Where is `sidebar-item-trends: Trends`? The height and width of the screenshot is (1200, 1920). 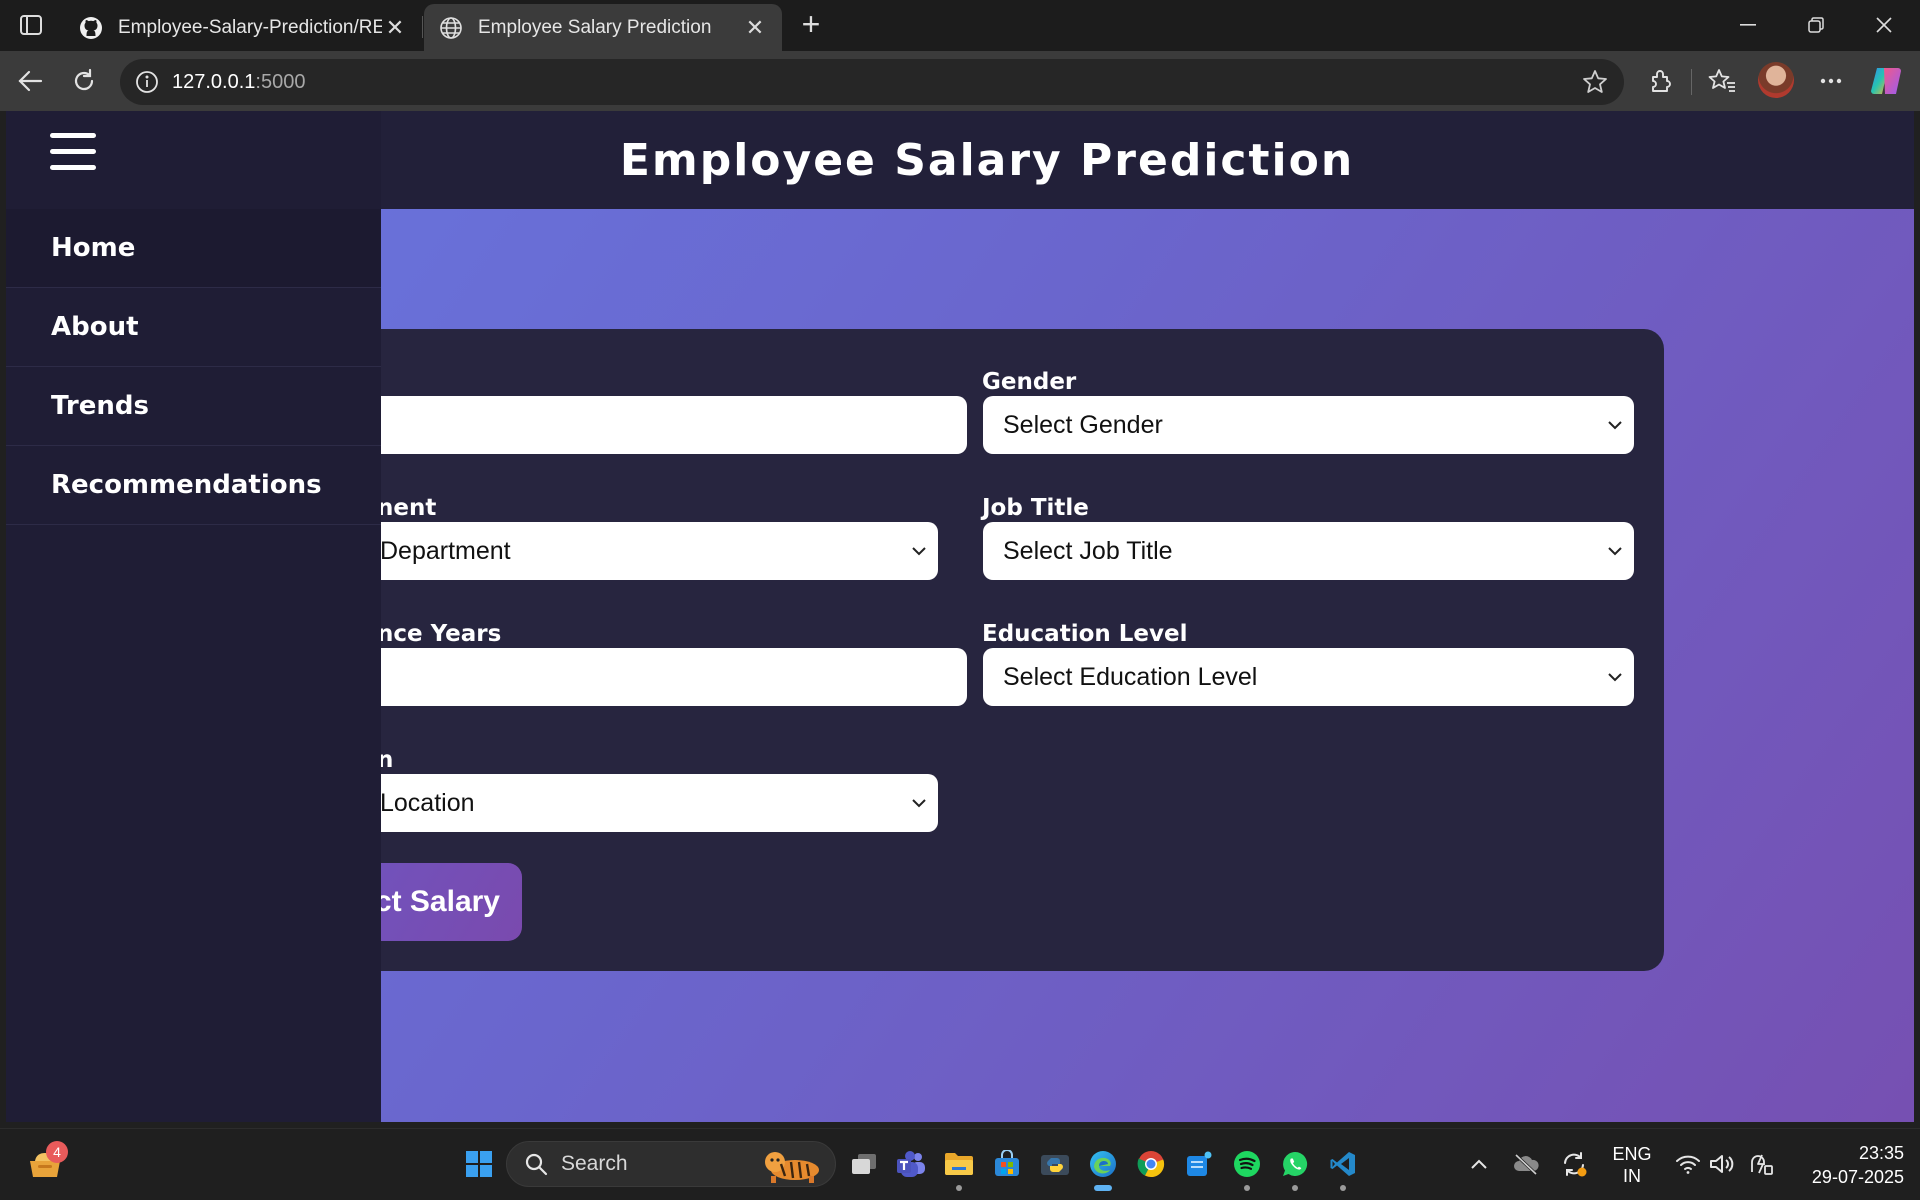 sidebar-item-trends: Trends is located at coordinates (193, 406).